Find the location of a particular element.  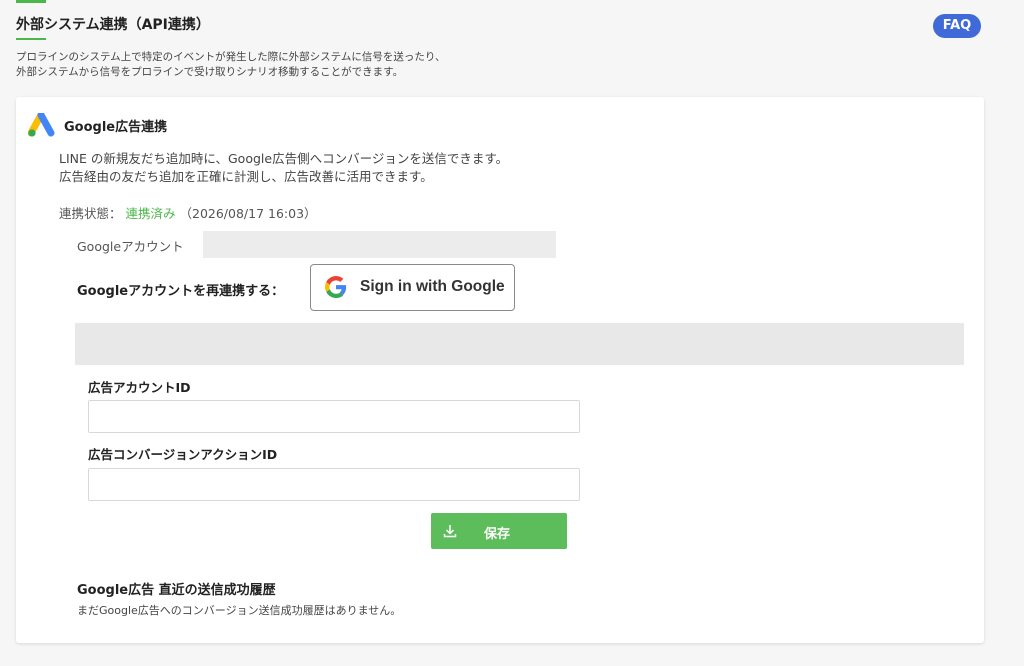

description-line-2: 外部システムから信号をプロラインで受け取りシナリオ移動することができます。 is located at coordinates (210, 72).